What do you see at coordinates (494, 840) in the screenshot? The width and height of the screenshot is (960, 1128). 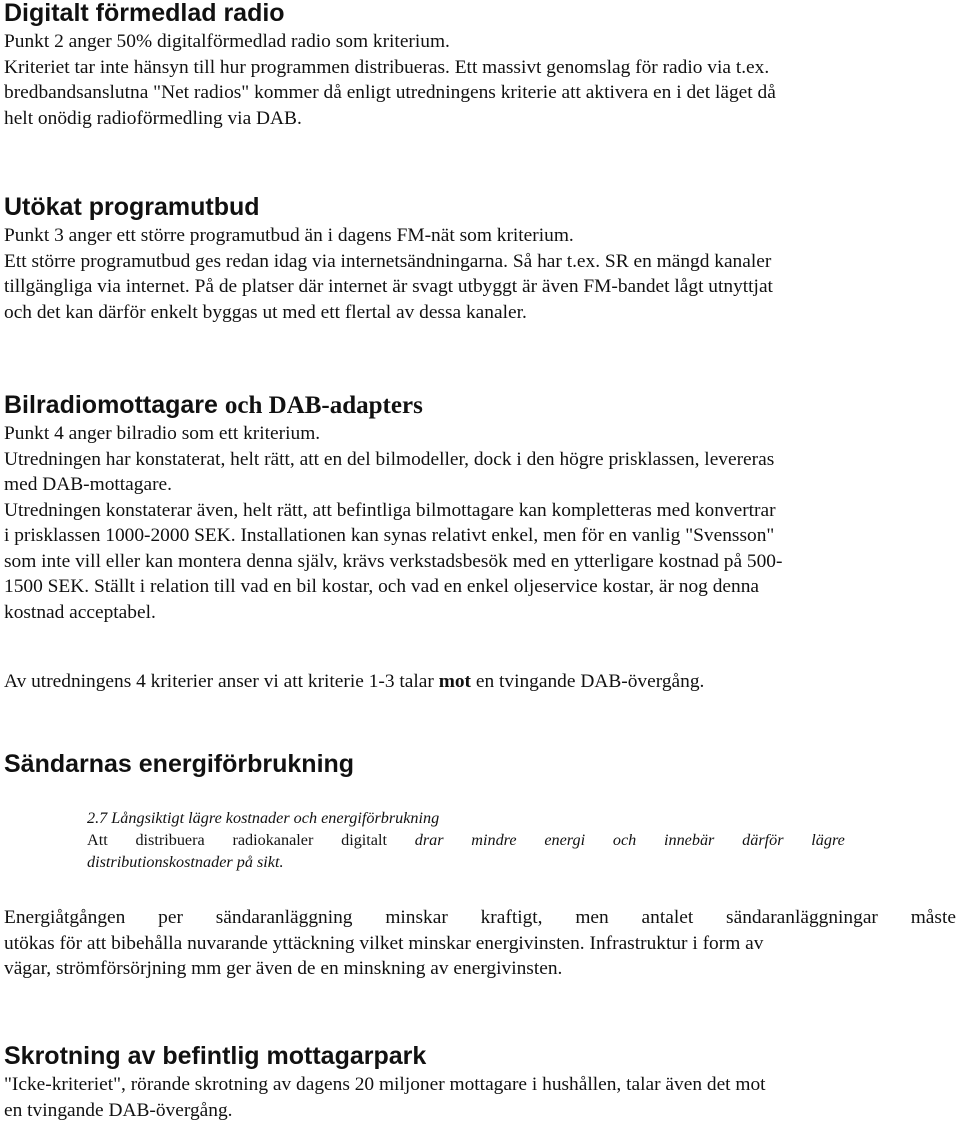 I see `word: mindre` at bounding box center [494, 840].